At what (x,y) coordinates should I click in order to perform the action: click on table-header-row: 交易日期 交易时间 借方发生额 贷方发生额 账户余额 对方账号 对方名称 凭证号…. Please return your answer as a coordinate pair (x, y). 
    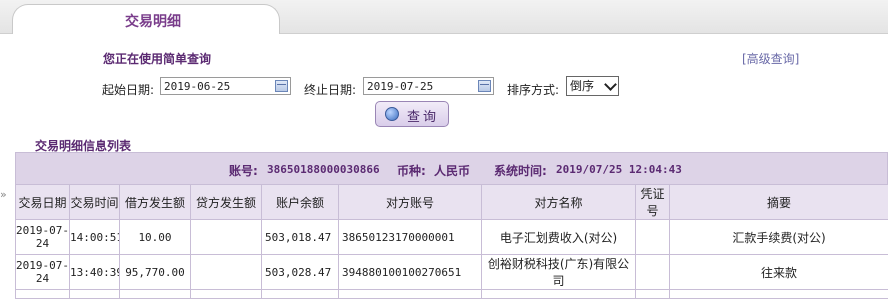
    Looking at the image, I should click on (452, 202).